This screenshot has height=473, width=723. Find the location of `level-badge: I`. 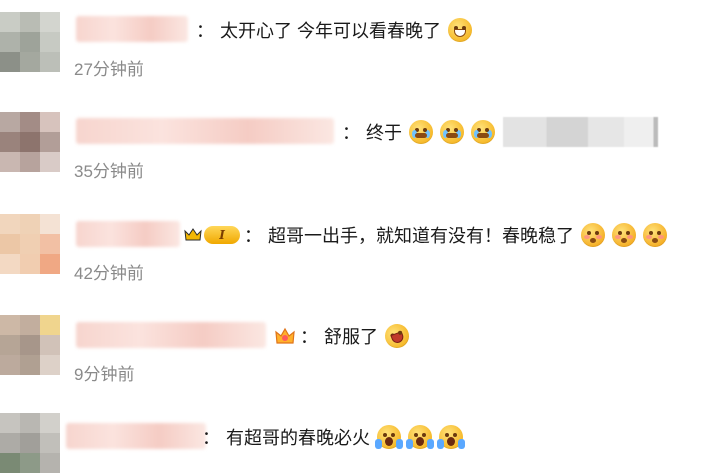

level-badge: I is located at coordinates (222, 235).